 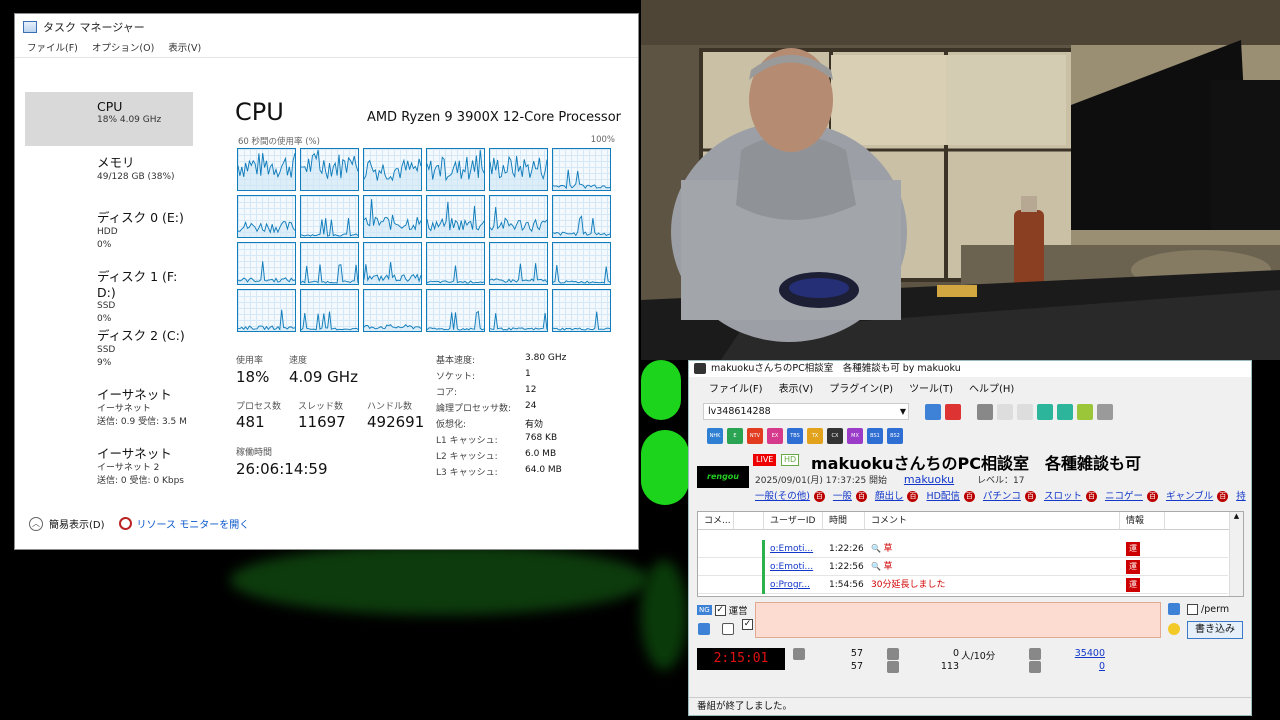 What do you see at coordinates (842, 496) in the screenshot?
I see `tag-link: 一般` at bounding box center [842, 496].